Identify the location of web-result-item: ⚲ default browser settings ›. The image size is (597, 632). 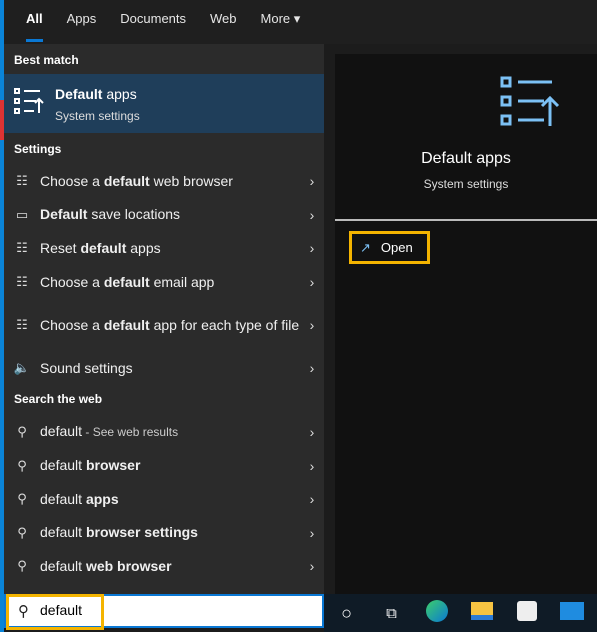
(164, 532).